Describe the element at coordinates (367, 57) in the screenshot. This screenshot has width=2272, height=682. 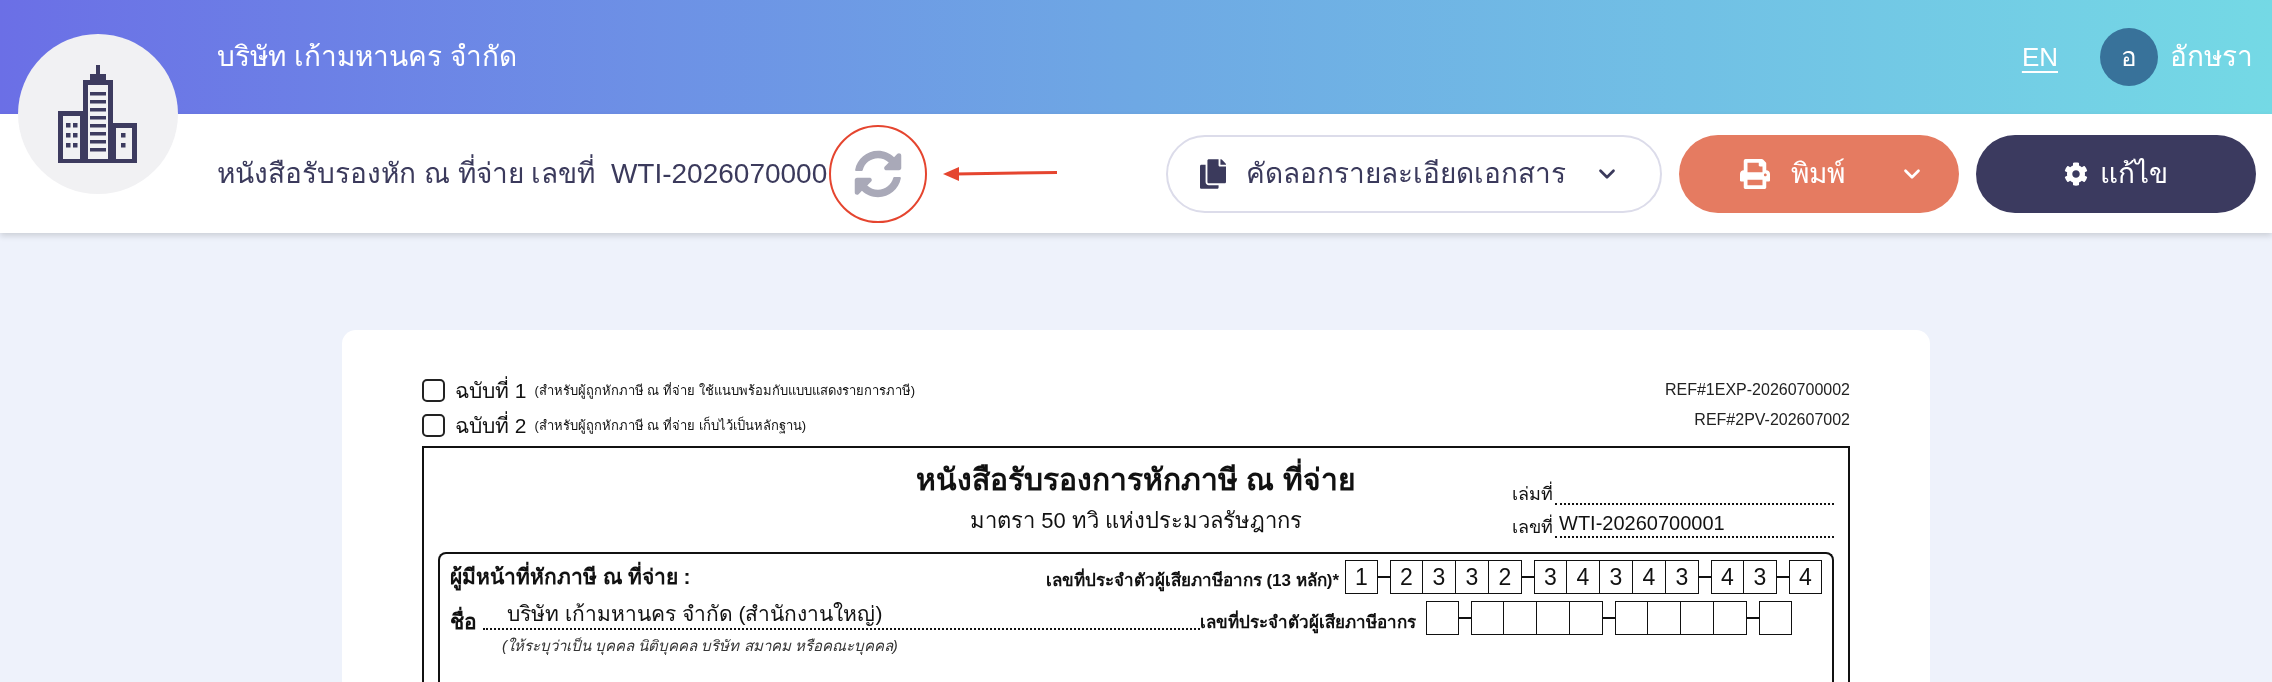
I see `company-name: บริษัท เก้ามหานคร จำกัด` at that location.